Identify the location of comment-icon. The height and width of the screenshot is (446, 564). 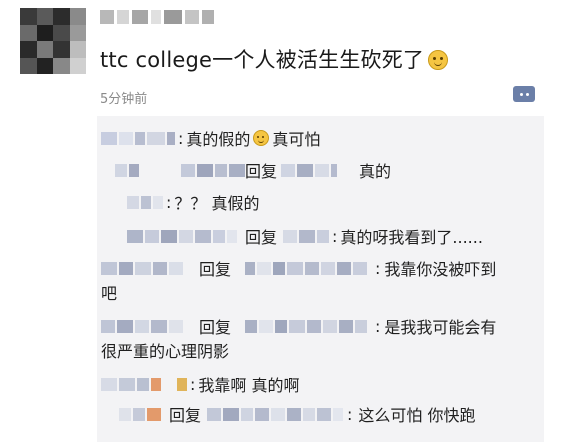
(524, 94).